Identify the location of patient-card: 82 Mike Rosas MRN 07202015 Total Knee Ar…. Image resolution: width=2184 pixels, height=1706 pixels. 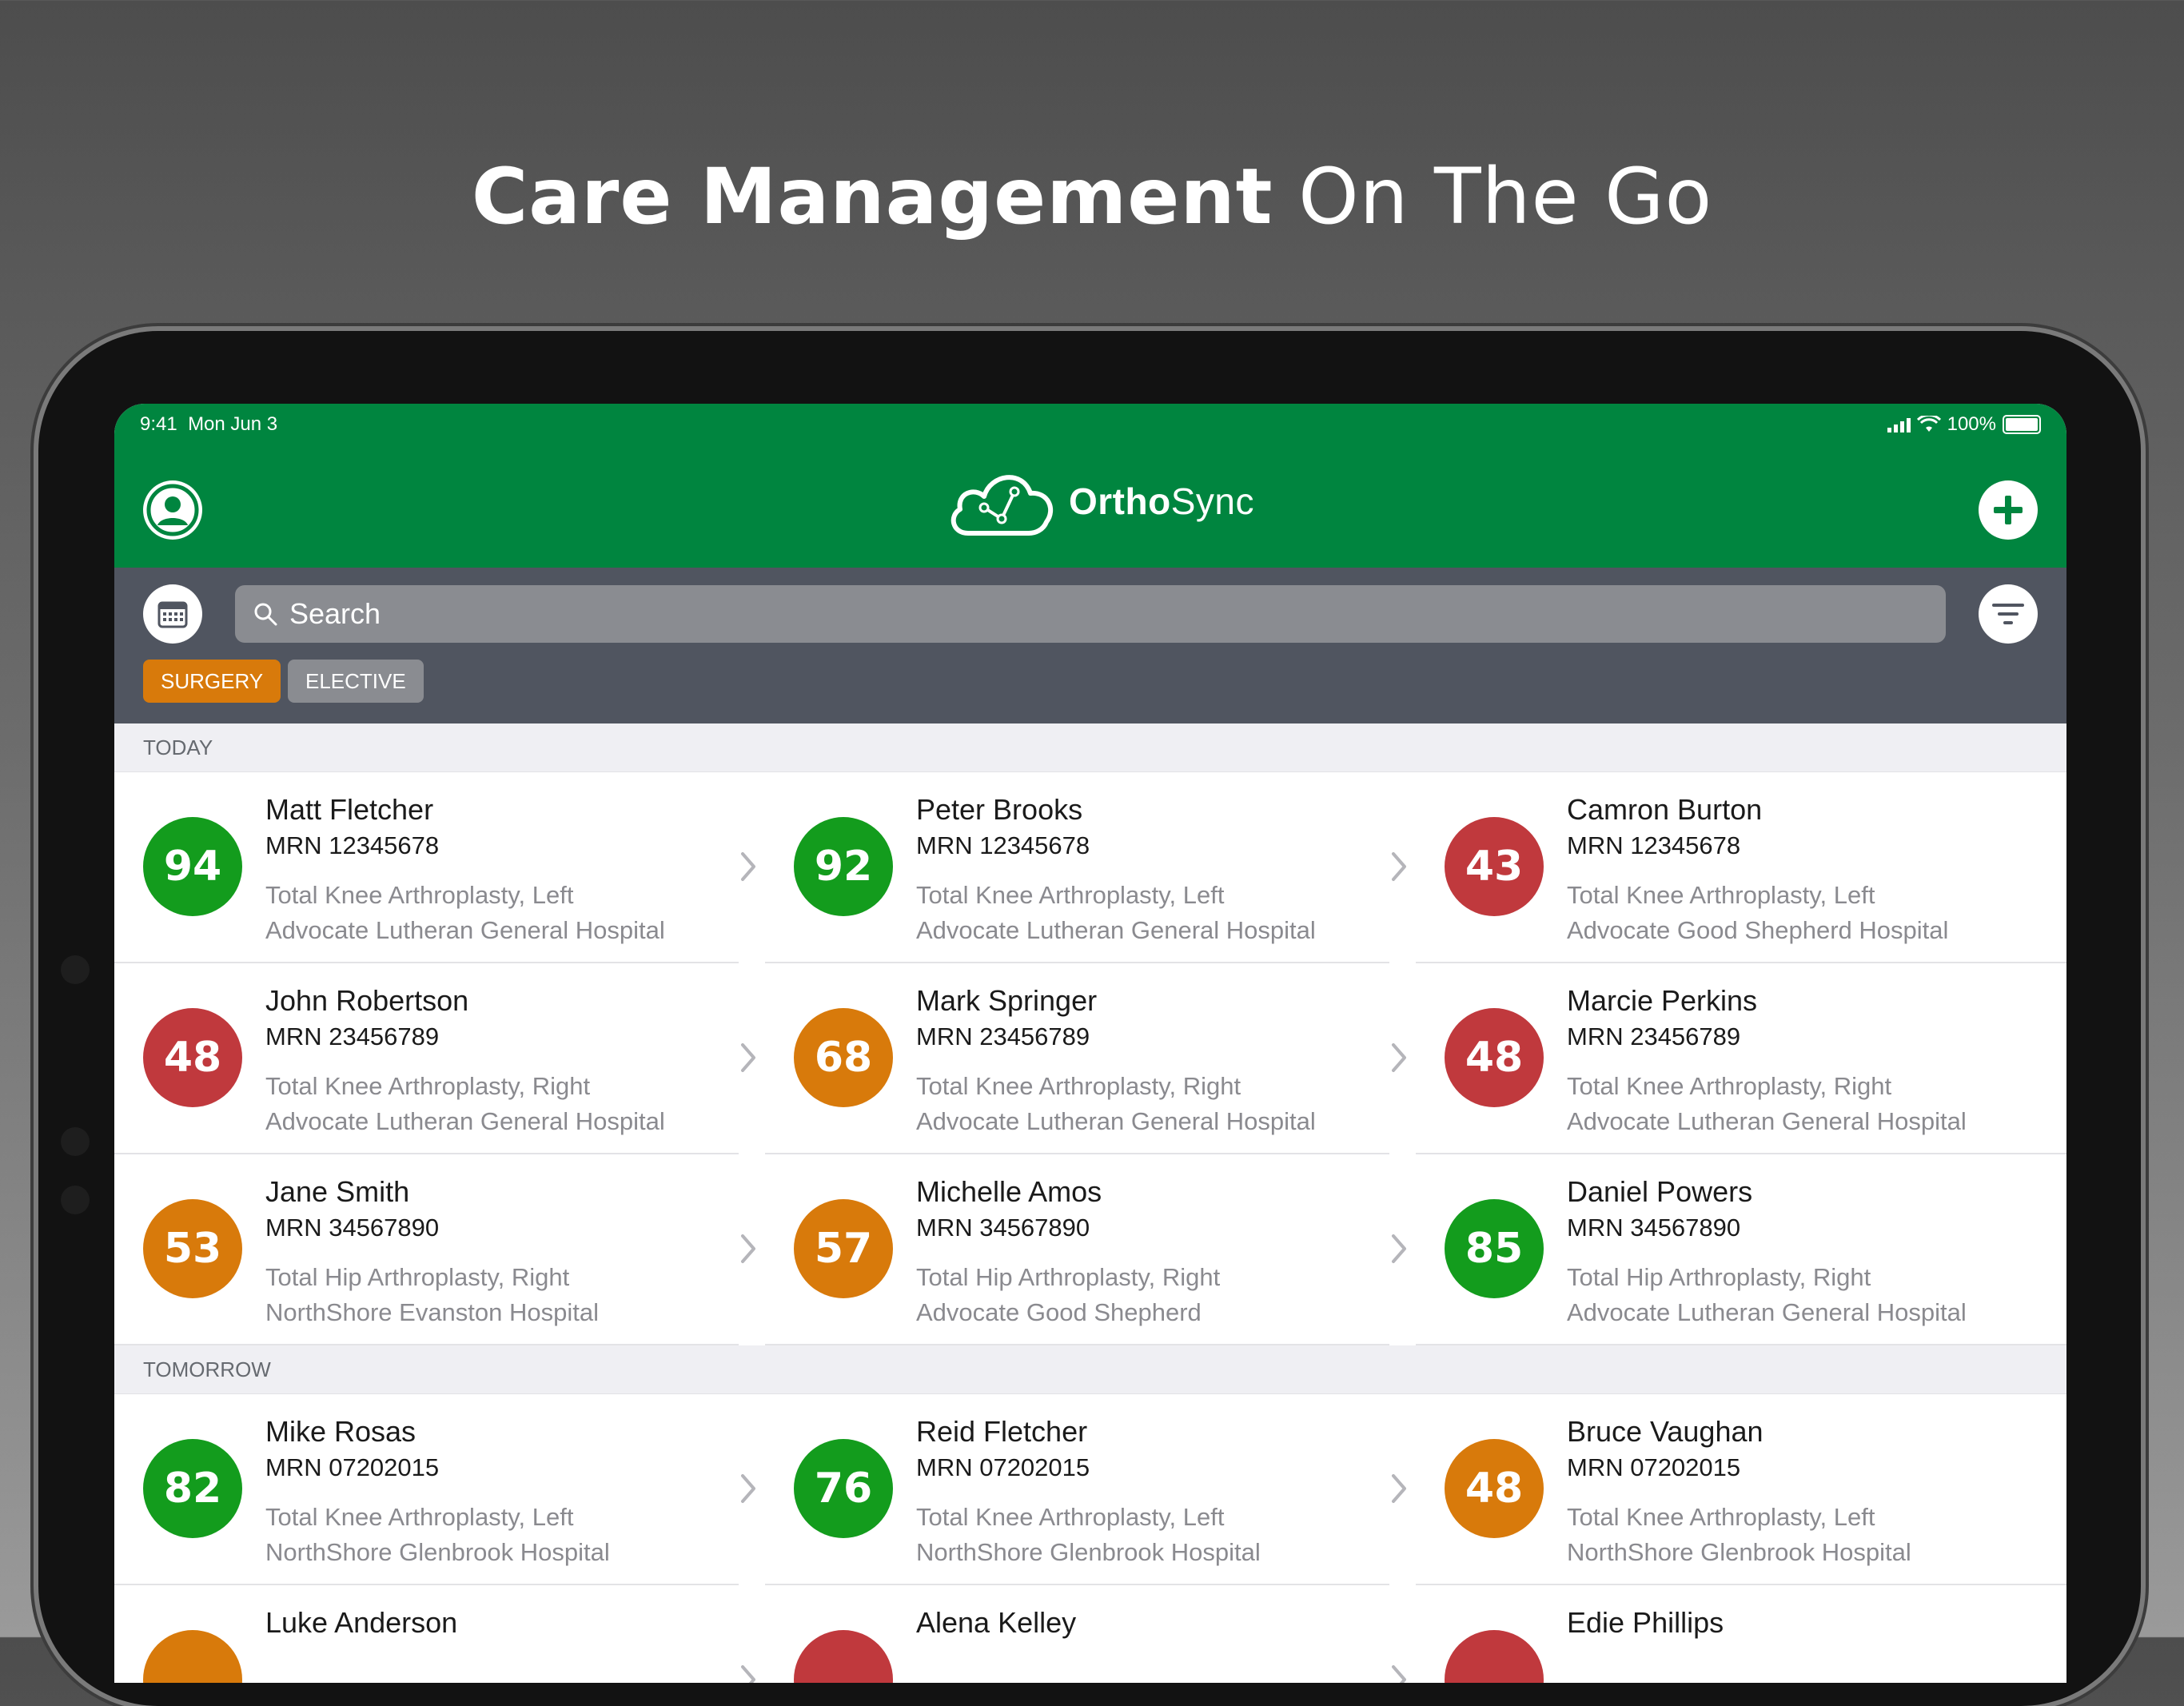
(434, 1489).